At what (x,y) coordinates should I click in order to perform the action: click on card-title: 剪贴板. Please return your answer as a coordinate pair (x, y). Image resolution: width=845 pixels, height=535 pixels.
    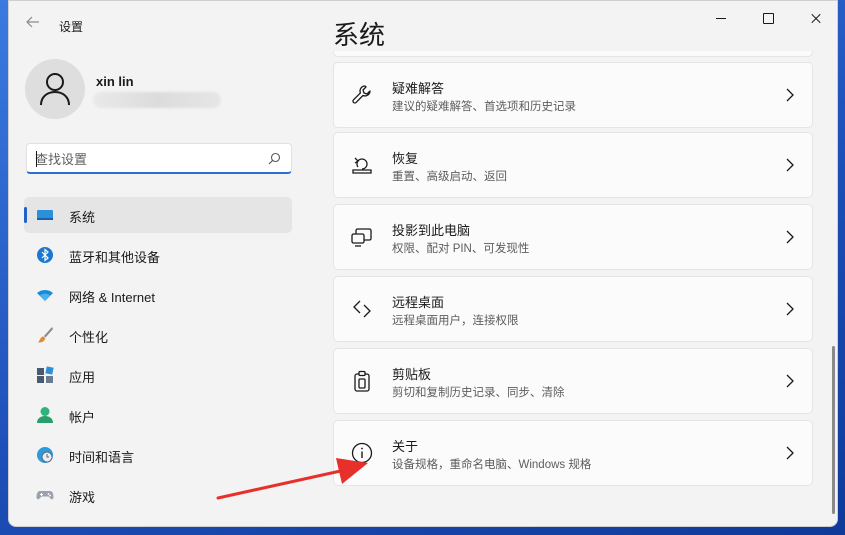
    Looking at the image, I should click on (412, 374).